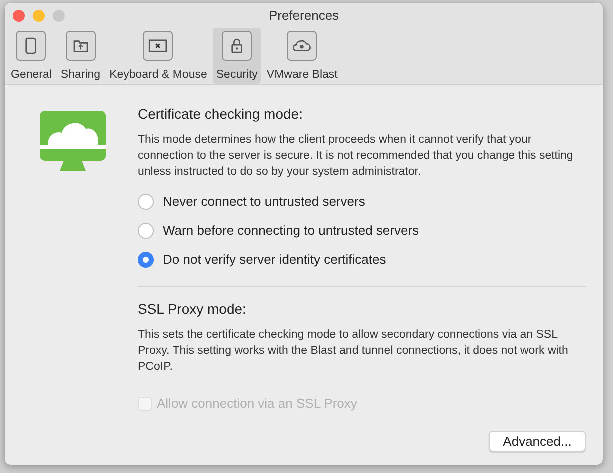  I want to click on toolbar-tab: General, so click(31, 56).